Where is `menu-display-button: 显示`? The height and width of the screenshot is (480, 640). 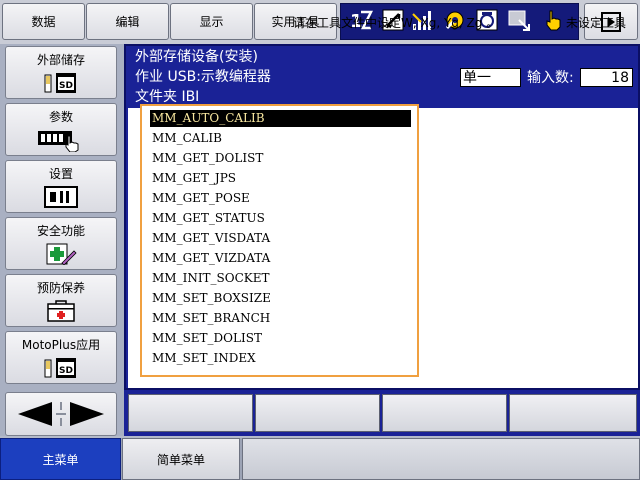
menu-display-button: 显示 is located at coordinates (211, 21).